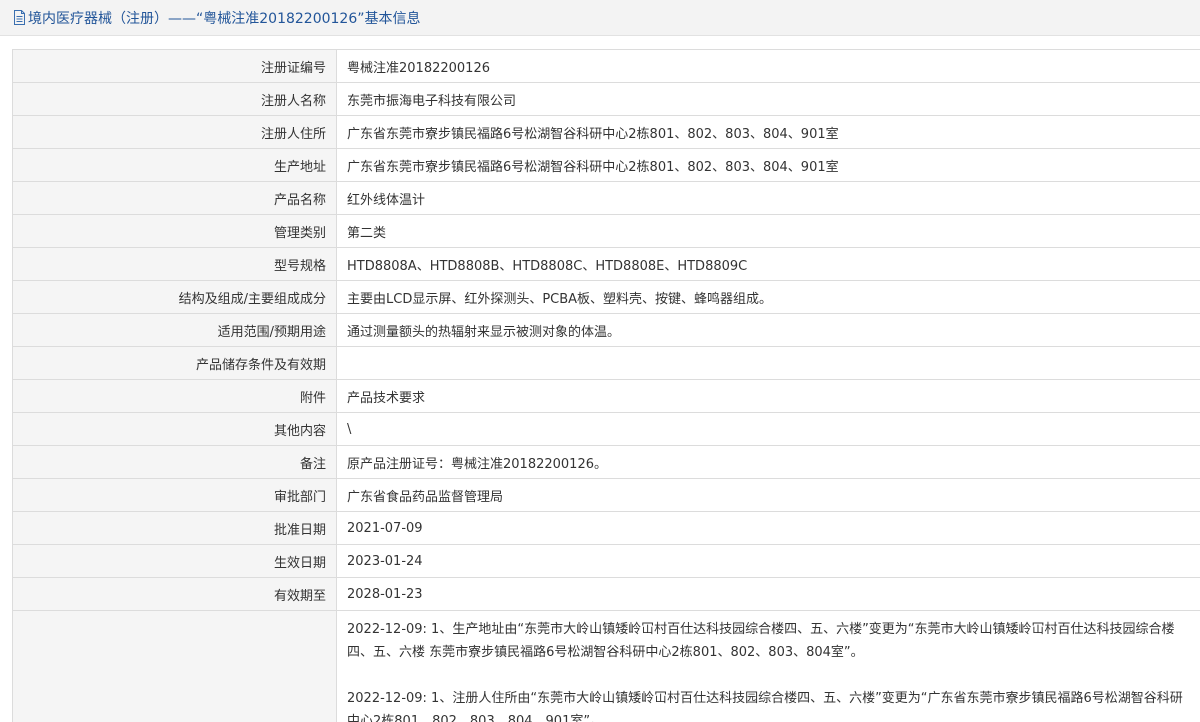  What do you see at coordinates (174, 132) in the screenshot?
I see `row-label: 注册人住所` at bounding box center [174, 132].